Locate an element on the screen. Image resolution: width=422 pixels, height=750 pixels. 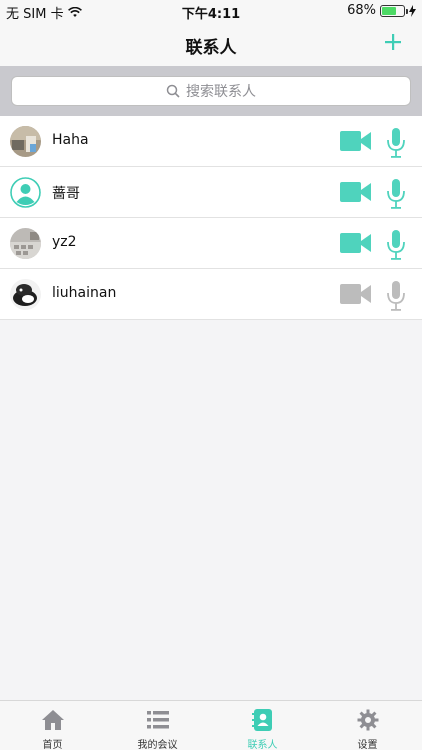
contacts-icon is located at coordinates (261, 720).